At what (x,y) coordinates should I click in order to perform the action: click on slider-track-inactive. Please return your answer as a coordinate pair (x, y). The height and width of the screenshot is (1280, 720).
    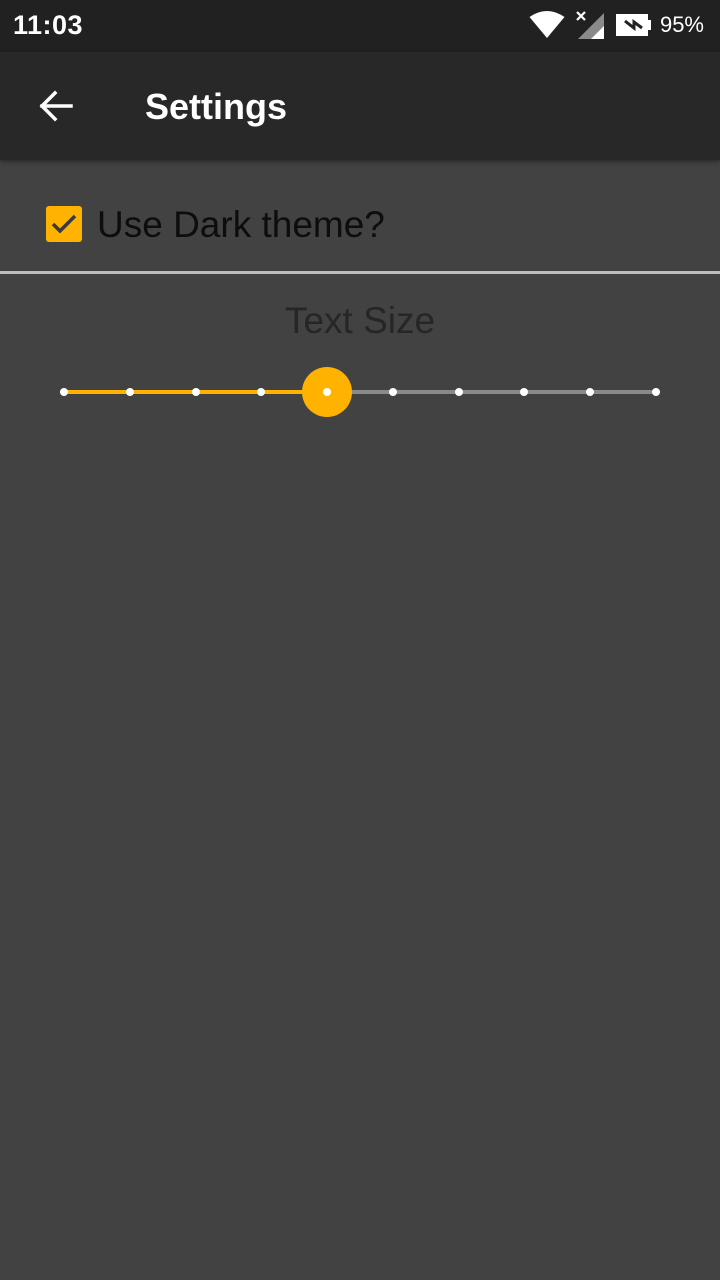
    Looking at the image, I should click on (491, 392).